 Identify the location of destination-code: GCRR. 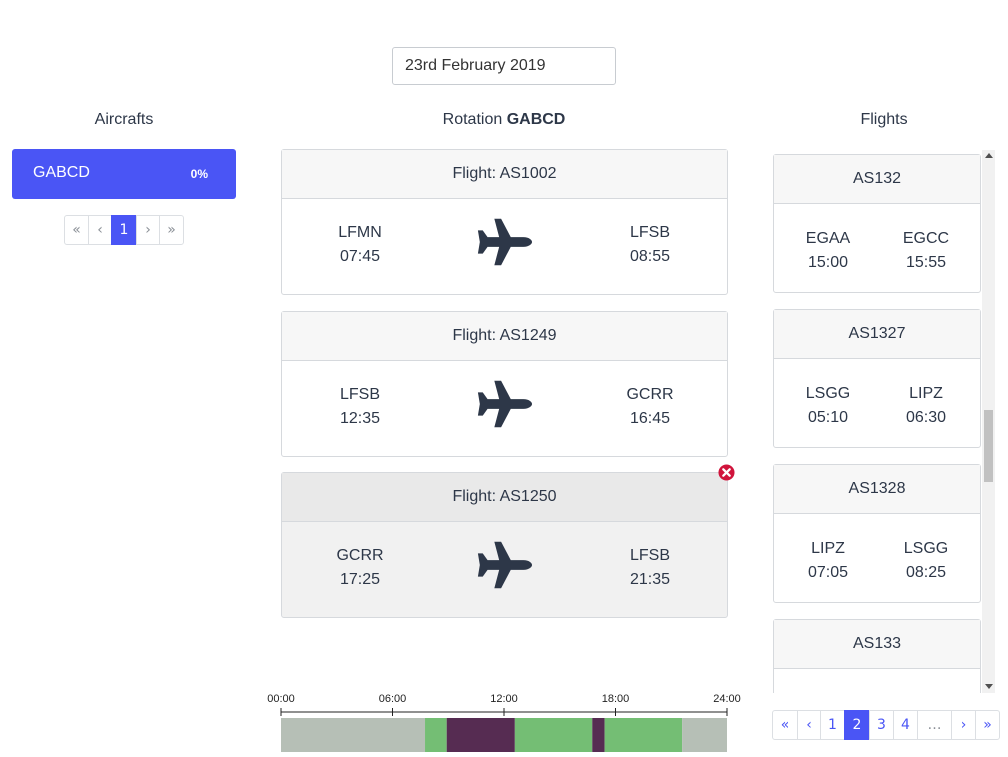
(650, 394).